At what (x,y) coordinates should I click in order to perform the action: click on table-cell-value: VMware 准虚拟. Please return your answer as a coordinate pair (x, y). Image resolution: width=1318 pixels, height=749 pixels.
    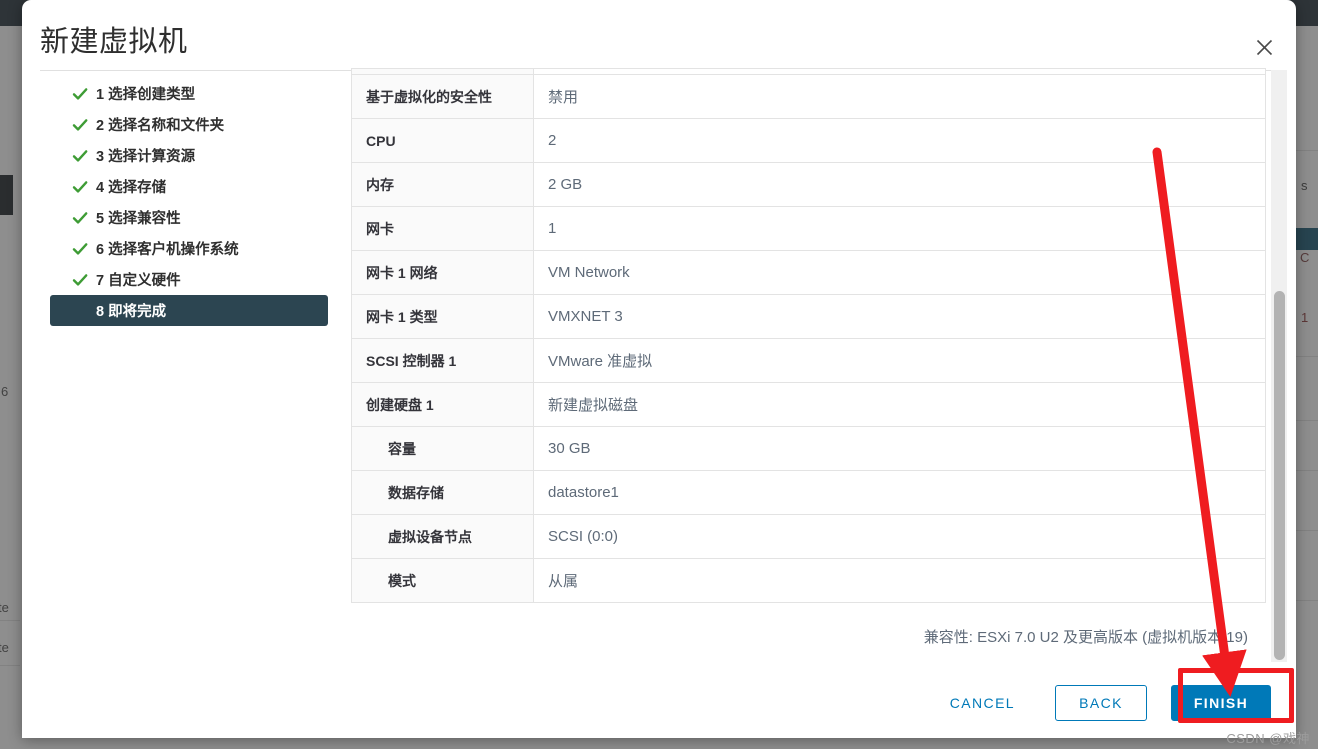
    Looking at the image, I should click on (899, 360).